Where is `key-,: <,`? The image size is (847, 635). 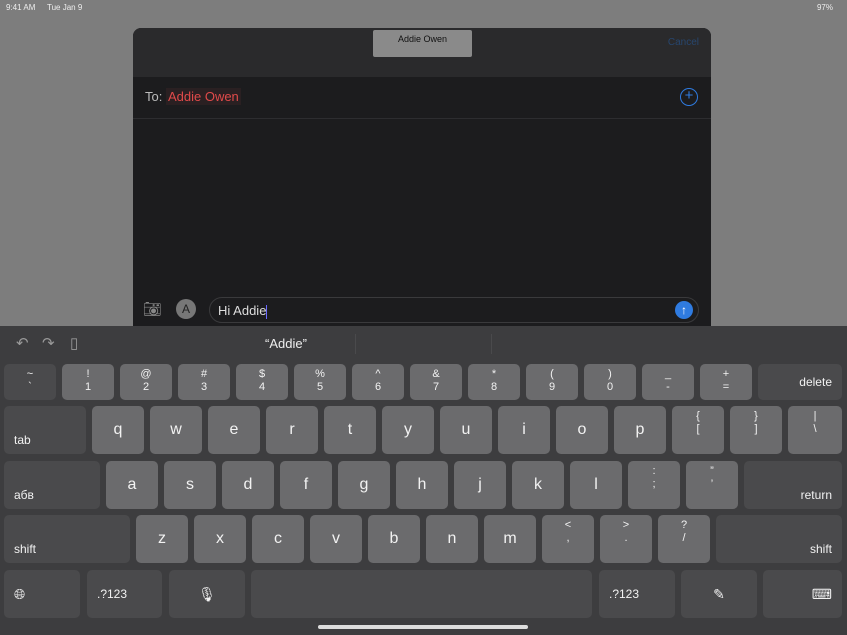 key-,: <, is located at coordinates (568, 539).